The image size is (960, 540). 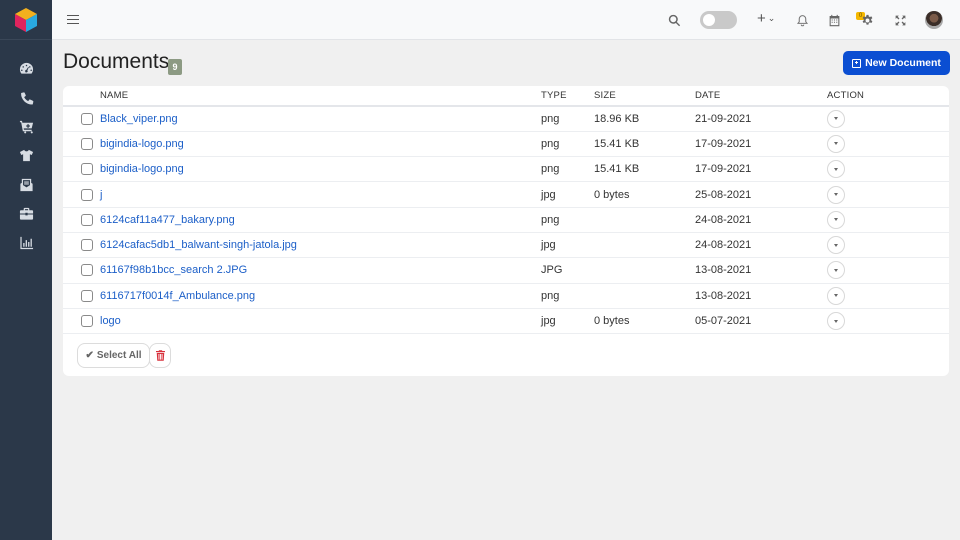 I want to click on calendar-button, so click(x=834, y=20).